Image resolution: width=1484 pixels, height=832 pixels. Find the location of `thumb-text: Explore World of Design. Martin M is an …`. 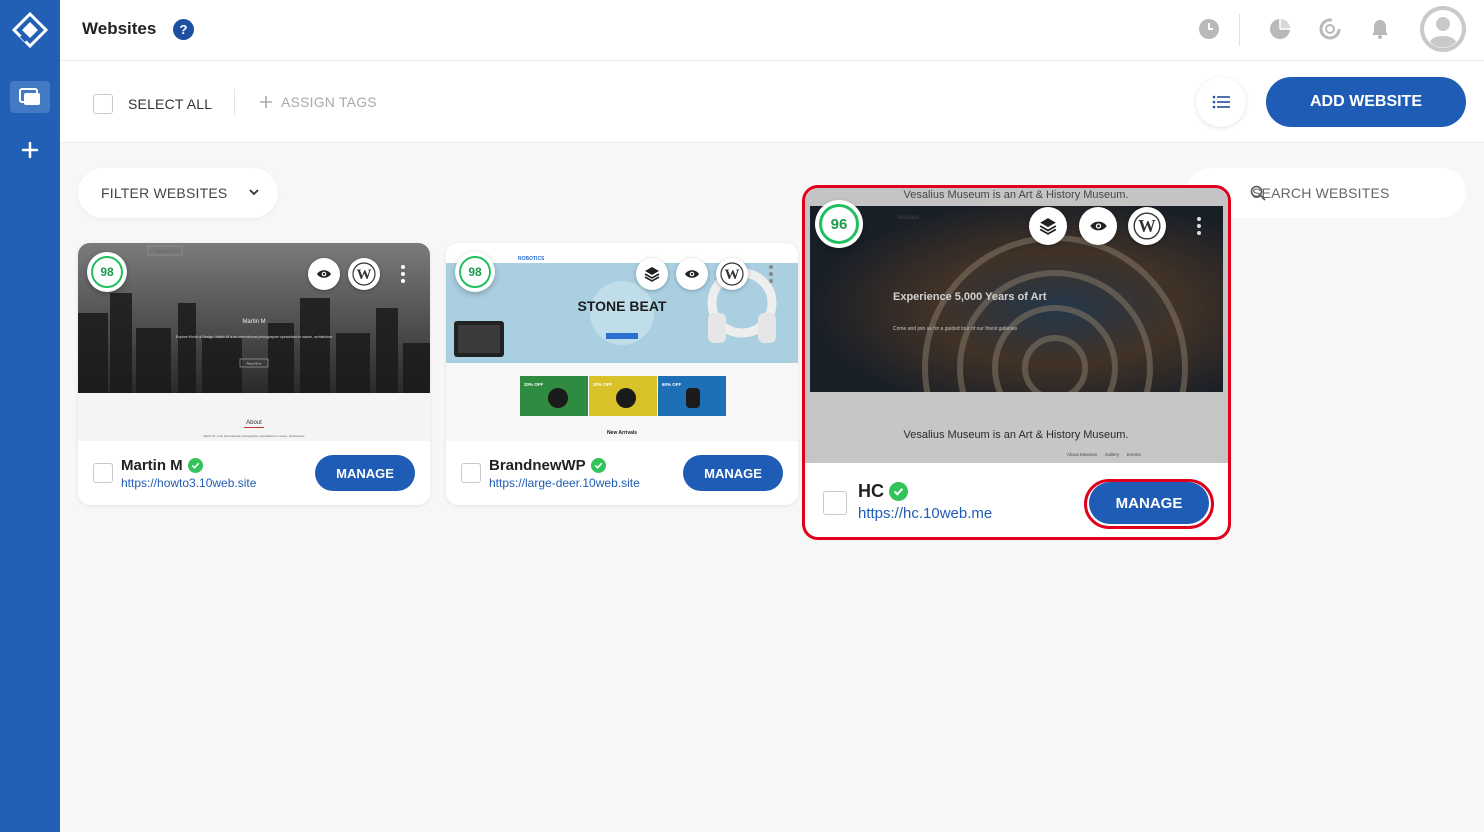

thumb-text: Explore World of Design. Martin M is an … is located at coordinates (254, 337).